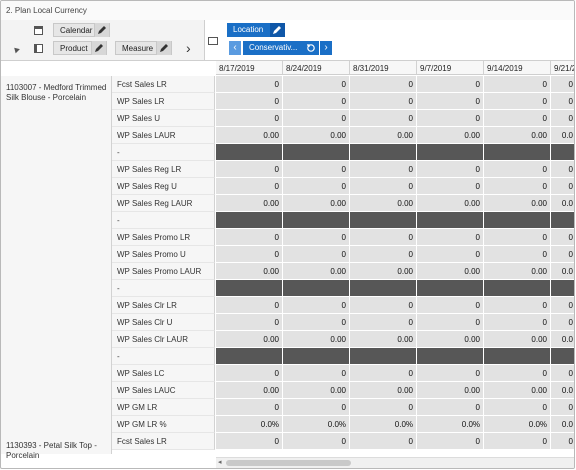 The image size is (576, 470). I want to click on column-header: 9/7/2019, so click(450, 68).